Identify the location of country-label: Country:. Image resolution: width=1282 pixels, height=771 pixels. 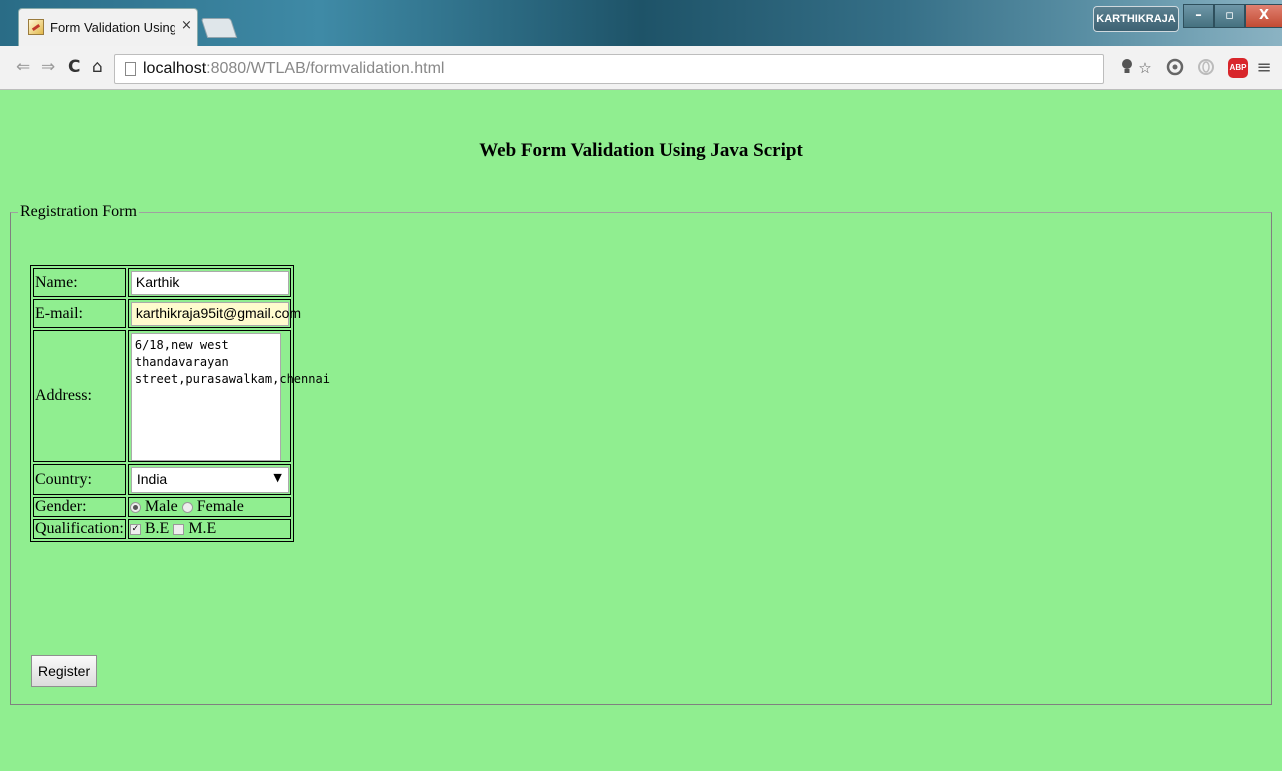
(79, 479).